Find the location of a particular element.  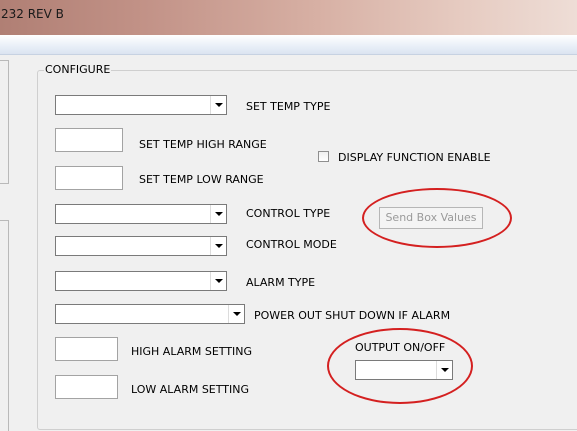

alarm-type-select is located at coordinates (141, 281).